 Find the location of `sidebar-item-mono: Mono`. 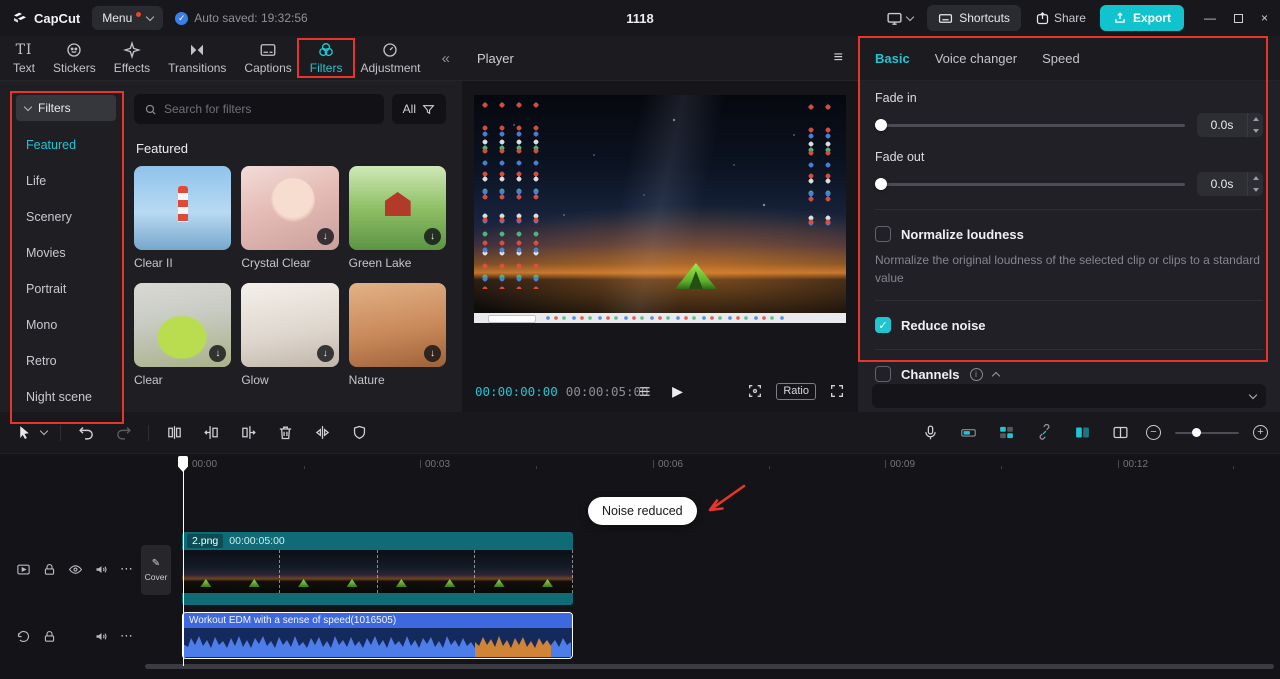

sidebar-item-mono: Mono is located at coordinates (69, 325).